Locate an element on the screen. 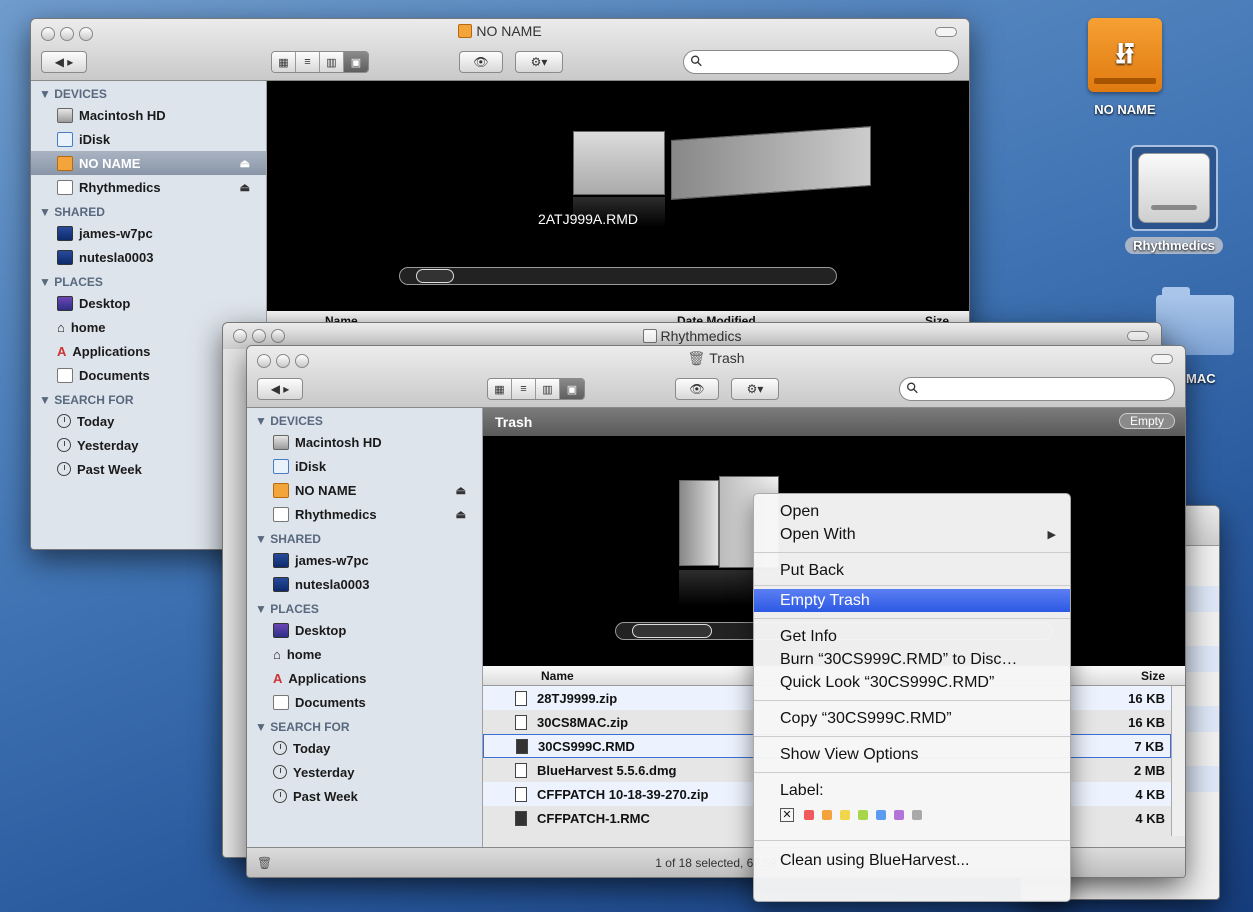 The image size is (1253, 912). label-swatch-red is located at coordinates (809, 815).